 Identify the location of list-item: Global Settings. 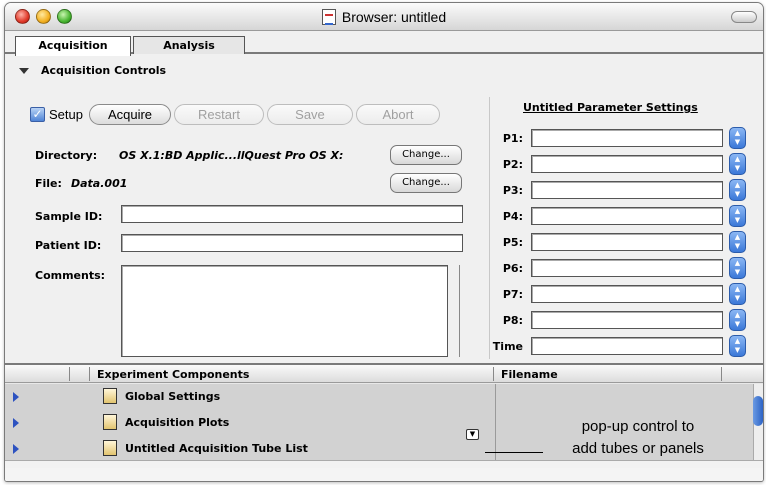
(380, 398).